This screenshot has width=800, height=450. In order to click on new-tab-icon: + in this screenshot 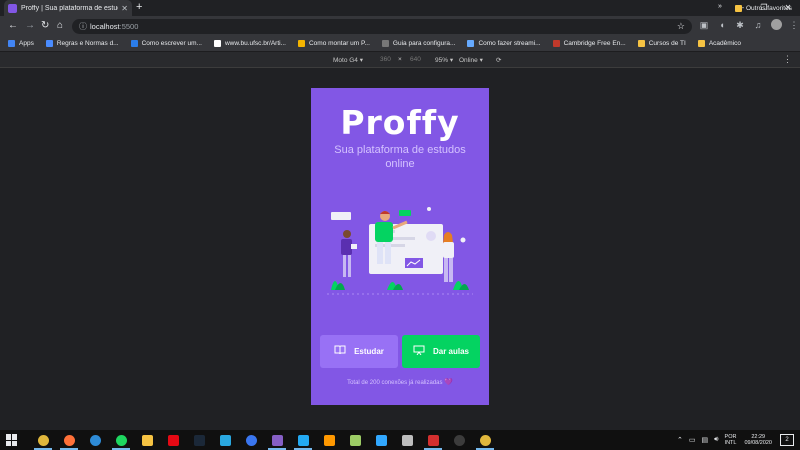, I will do `click(139, 7)`.